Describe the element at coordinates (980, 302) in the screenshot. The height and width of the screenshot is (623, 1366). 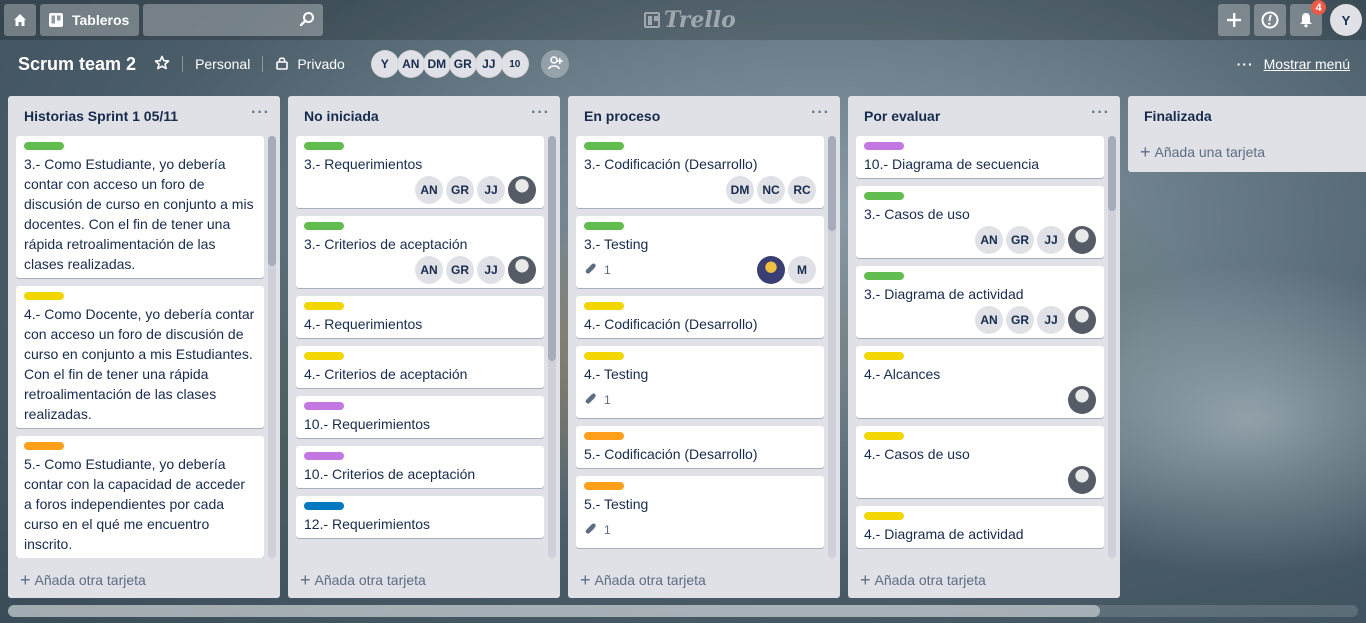
I see `card: 3.- Diagrama de actividad AN GR JJ` at that location.